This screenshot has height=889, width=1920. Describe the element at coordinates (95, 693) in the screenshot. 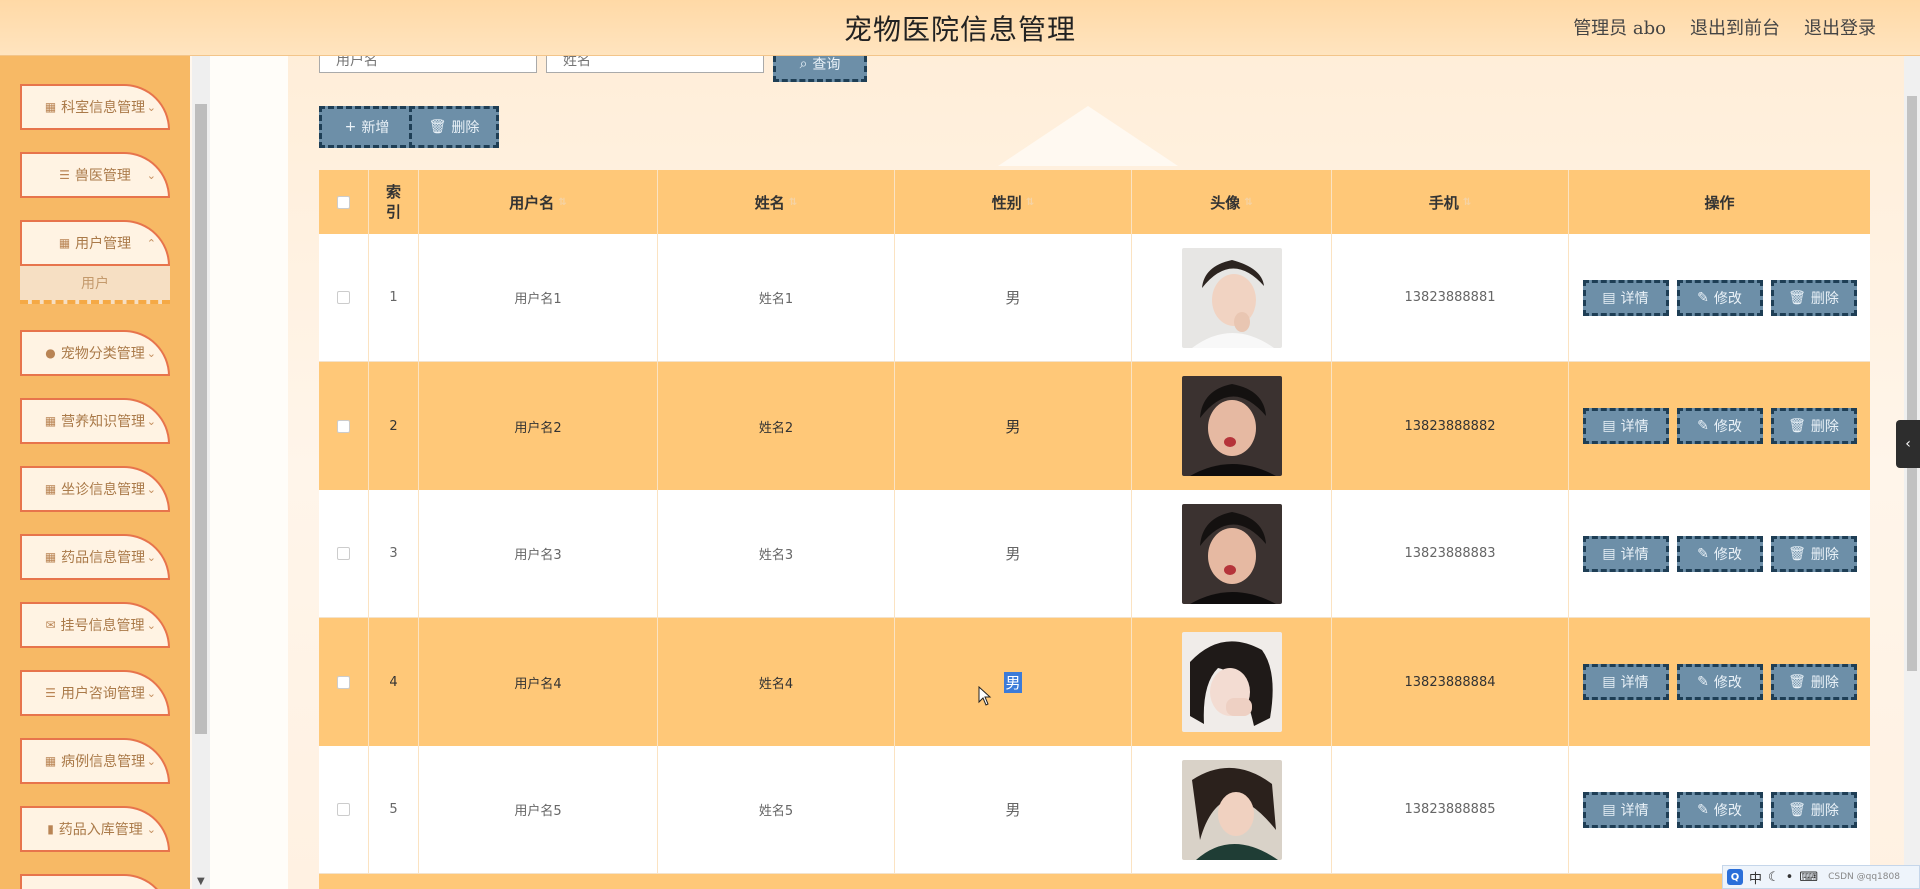

I see `sidebar-item-consult: ☰ 用户咨询管理 ⌄` at that location.